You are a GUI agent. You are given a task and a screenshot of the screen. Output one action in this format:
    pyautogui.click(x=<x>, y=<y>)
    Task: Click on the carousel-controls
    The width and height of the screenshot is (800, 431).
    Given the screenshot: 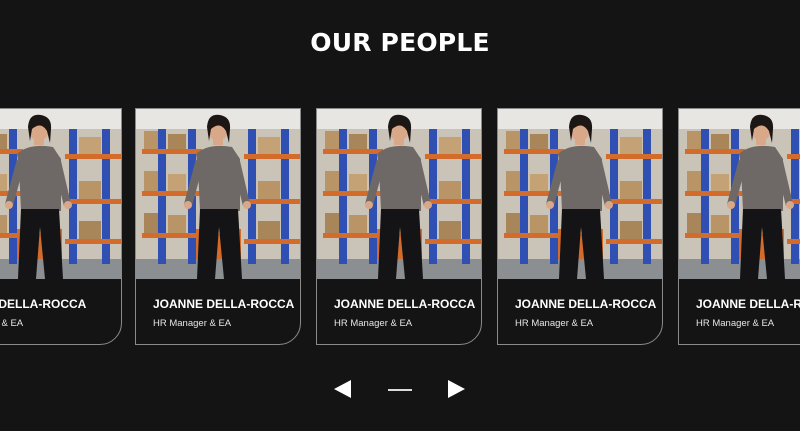 What is the action you would take?
    pyautogui.click(x=400, y=392)
    